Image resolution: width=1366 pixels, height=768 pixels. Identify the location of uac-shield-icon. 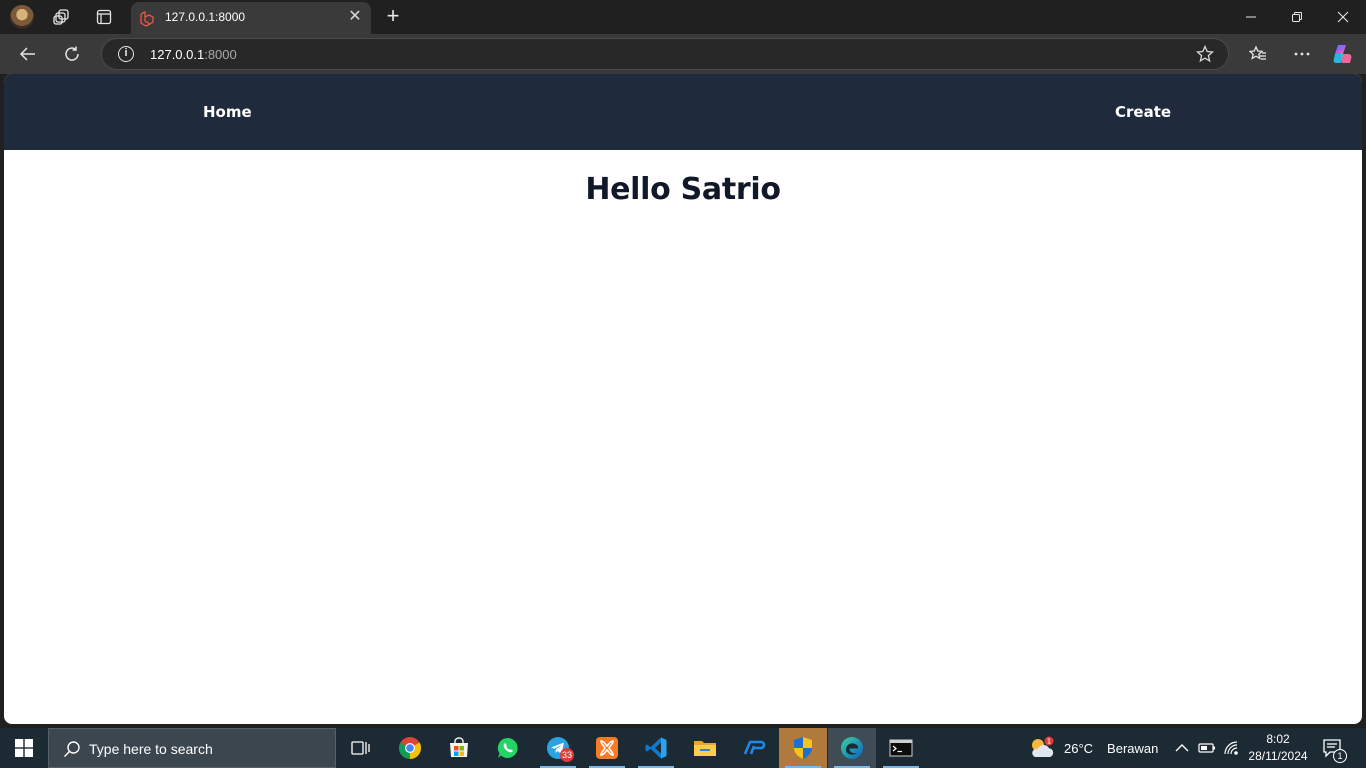
(803, 748).